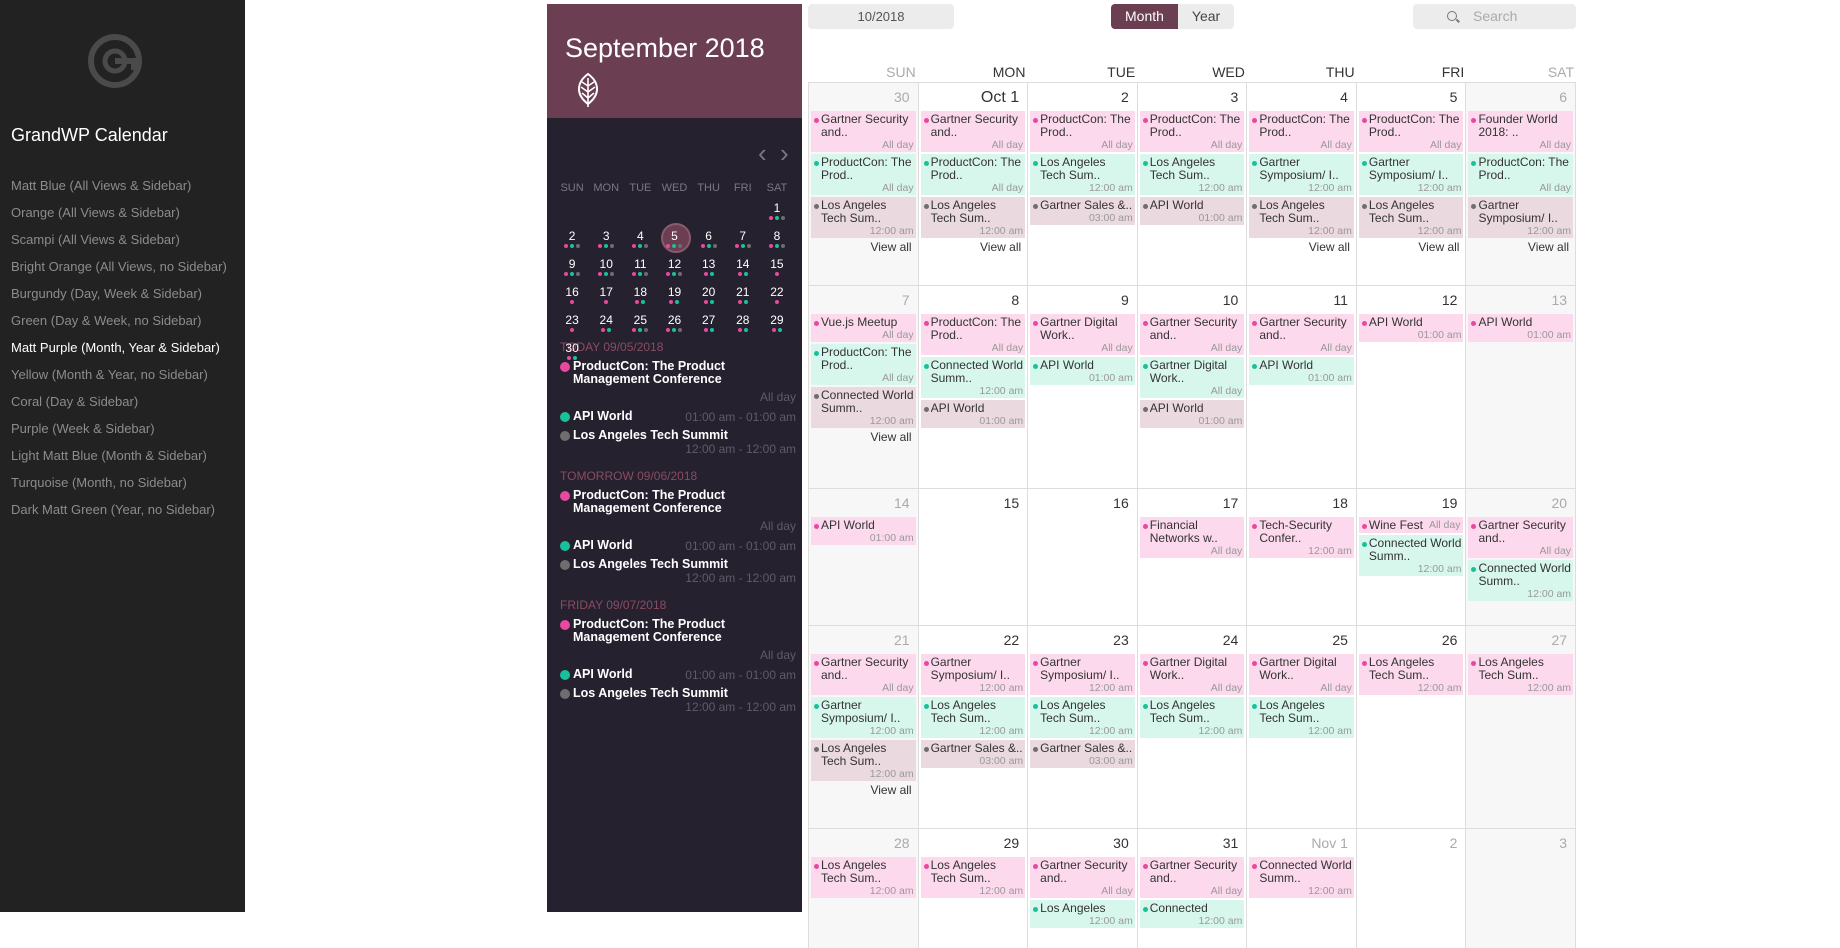 The image size is (1840, 948). I want to click on theme-link: Scampi (All Views & Sidebar), so click(119, 243).